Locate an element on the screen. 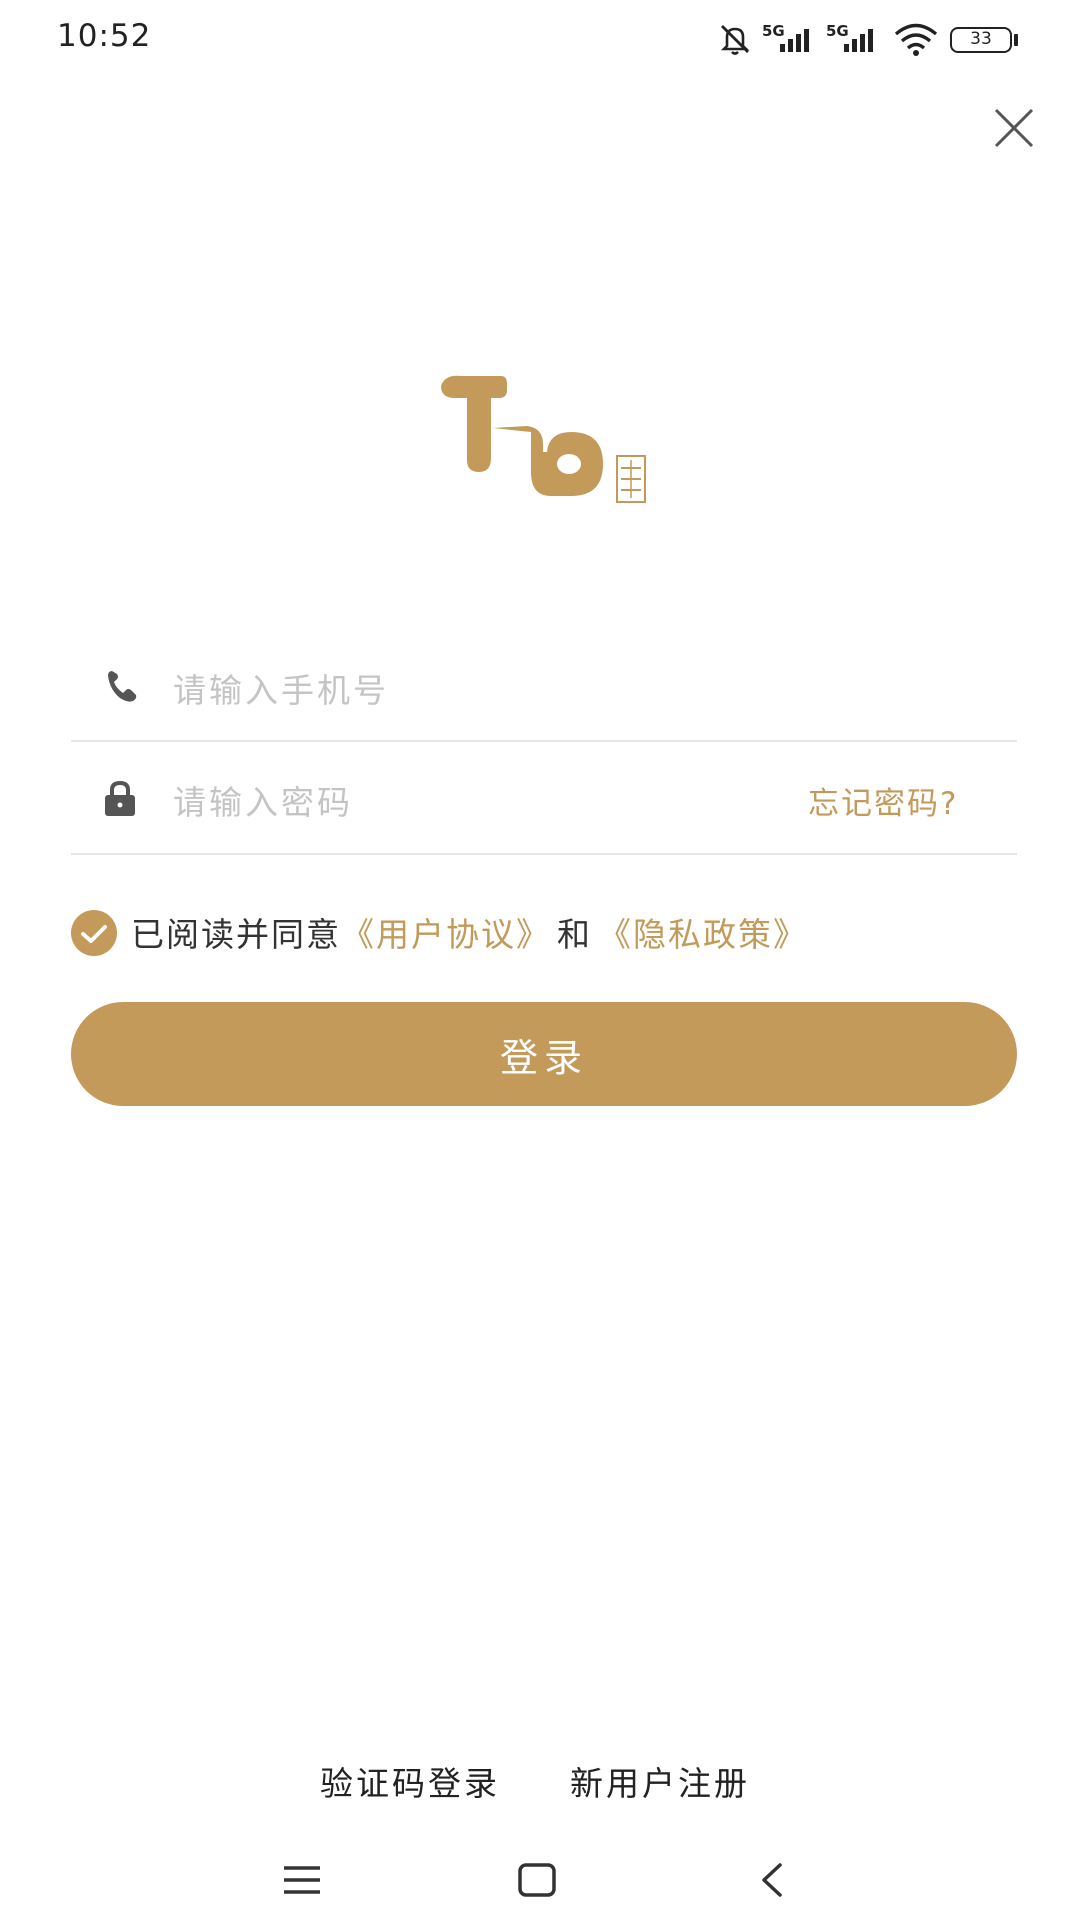  wifi-icon is located at coordinates (916, 39).